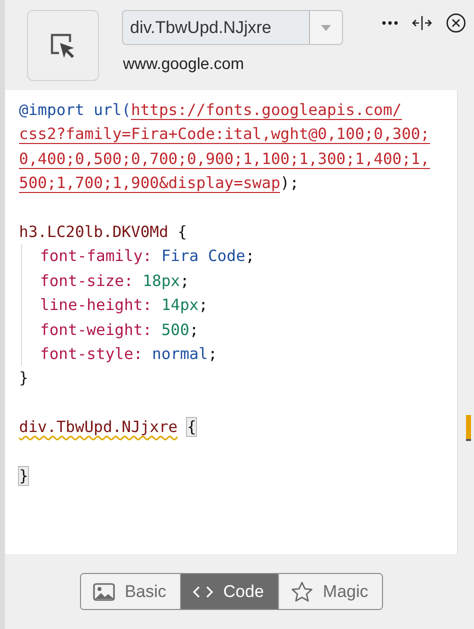  What do you see at coordinates (98, 427) in the screenshot?
I see `code-selector: div.TbwUpd.NJjxre` at bounding box center [98, 427].